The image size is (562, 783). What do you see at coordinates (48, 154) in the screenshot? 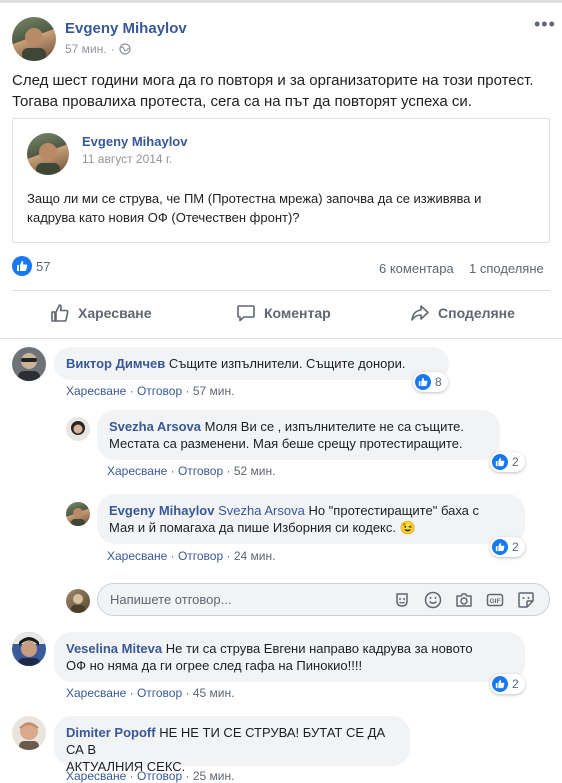
I see `shared-author-avatar` at bounding box center [48, 154].